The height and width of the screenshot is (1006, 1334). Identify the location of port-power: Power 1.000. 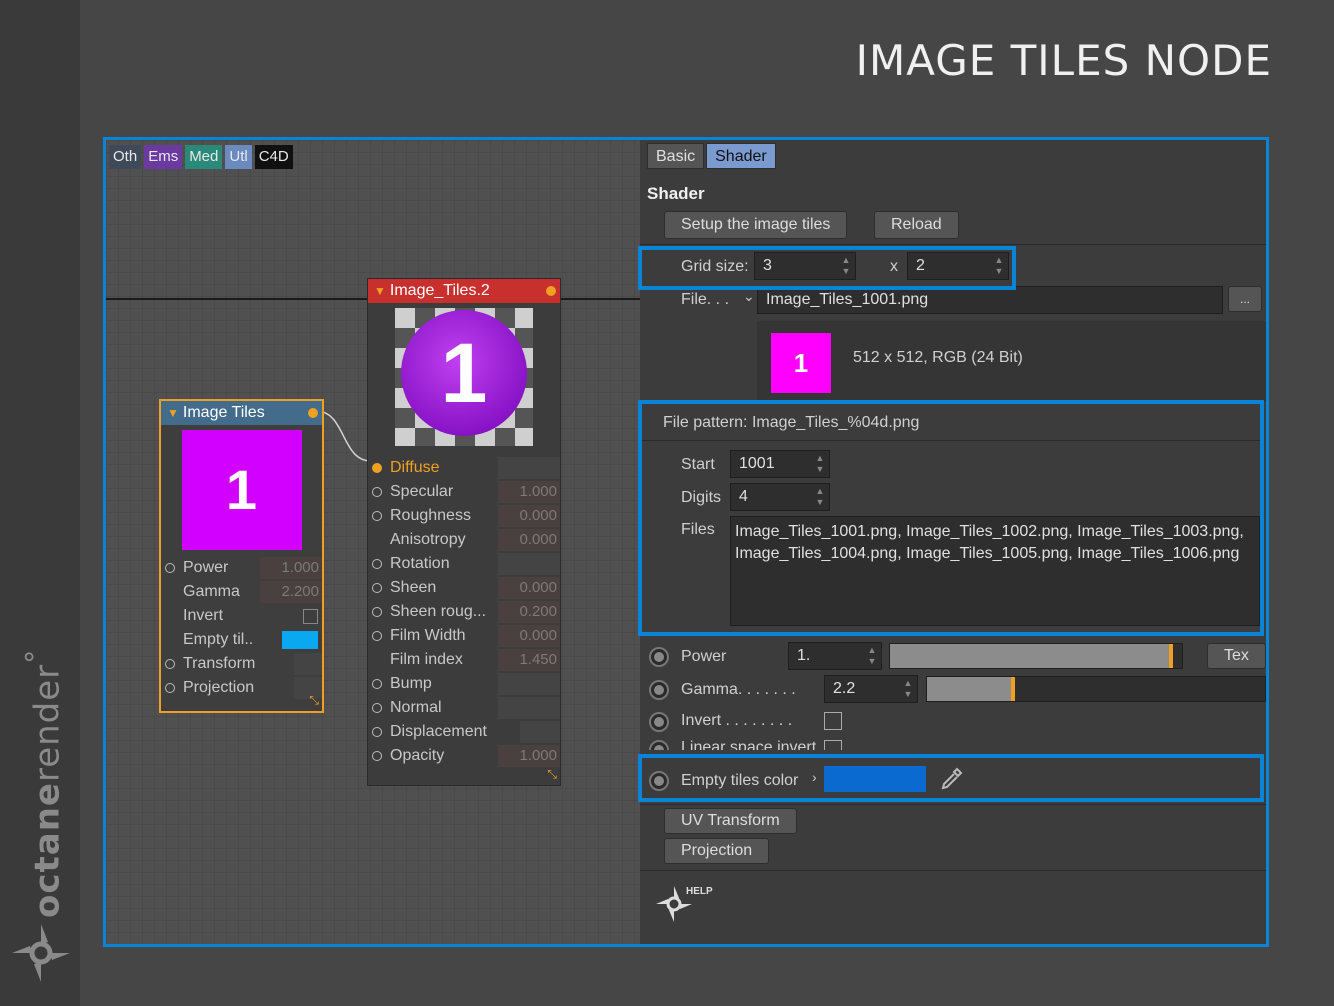
(241, 568).